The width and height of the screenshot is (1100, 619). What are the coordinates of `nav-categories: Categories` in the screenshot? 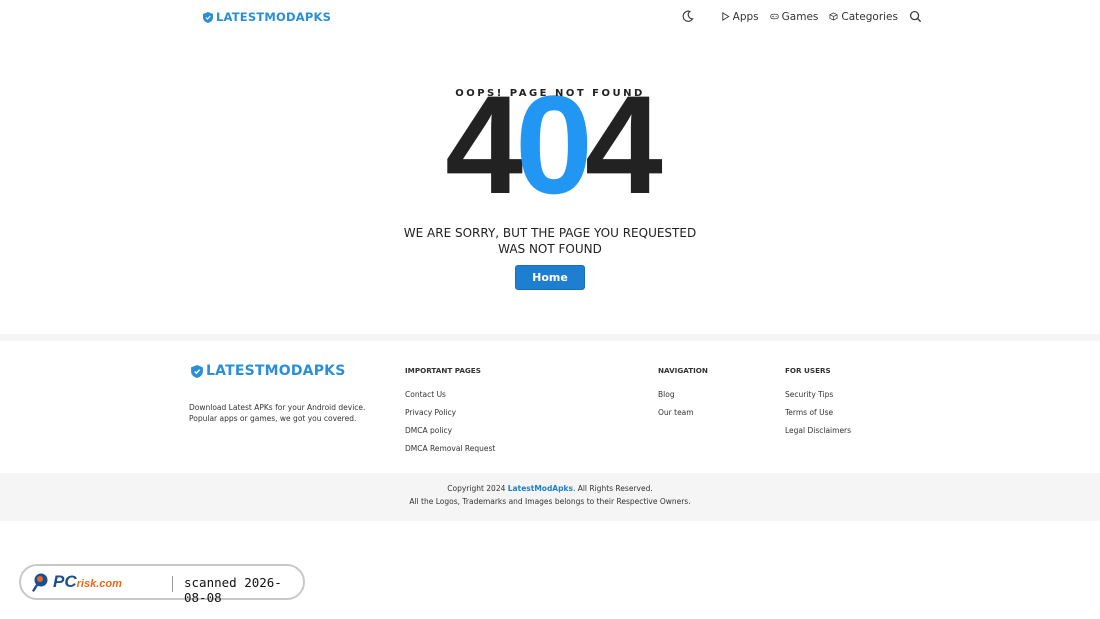 It's located at (863, 17).